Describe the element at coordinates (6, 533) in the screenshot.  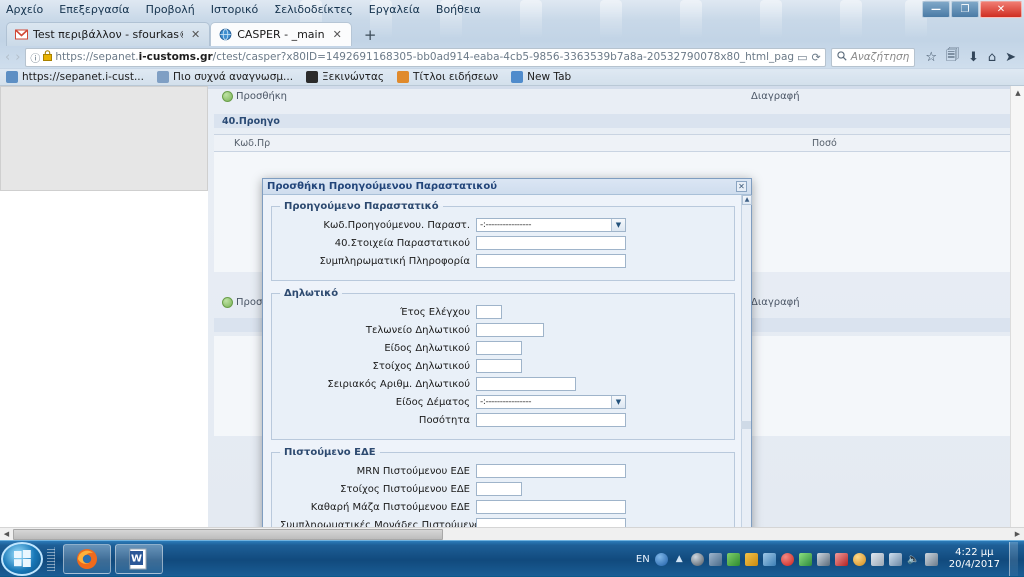
I see `scroll-left-icon: ◀` at that location.